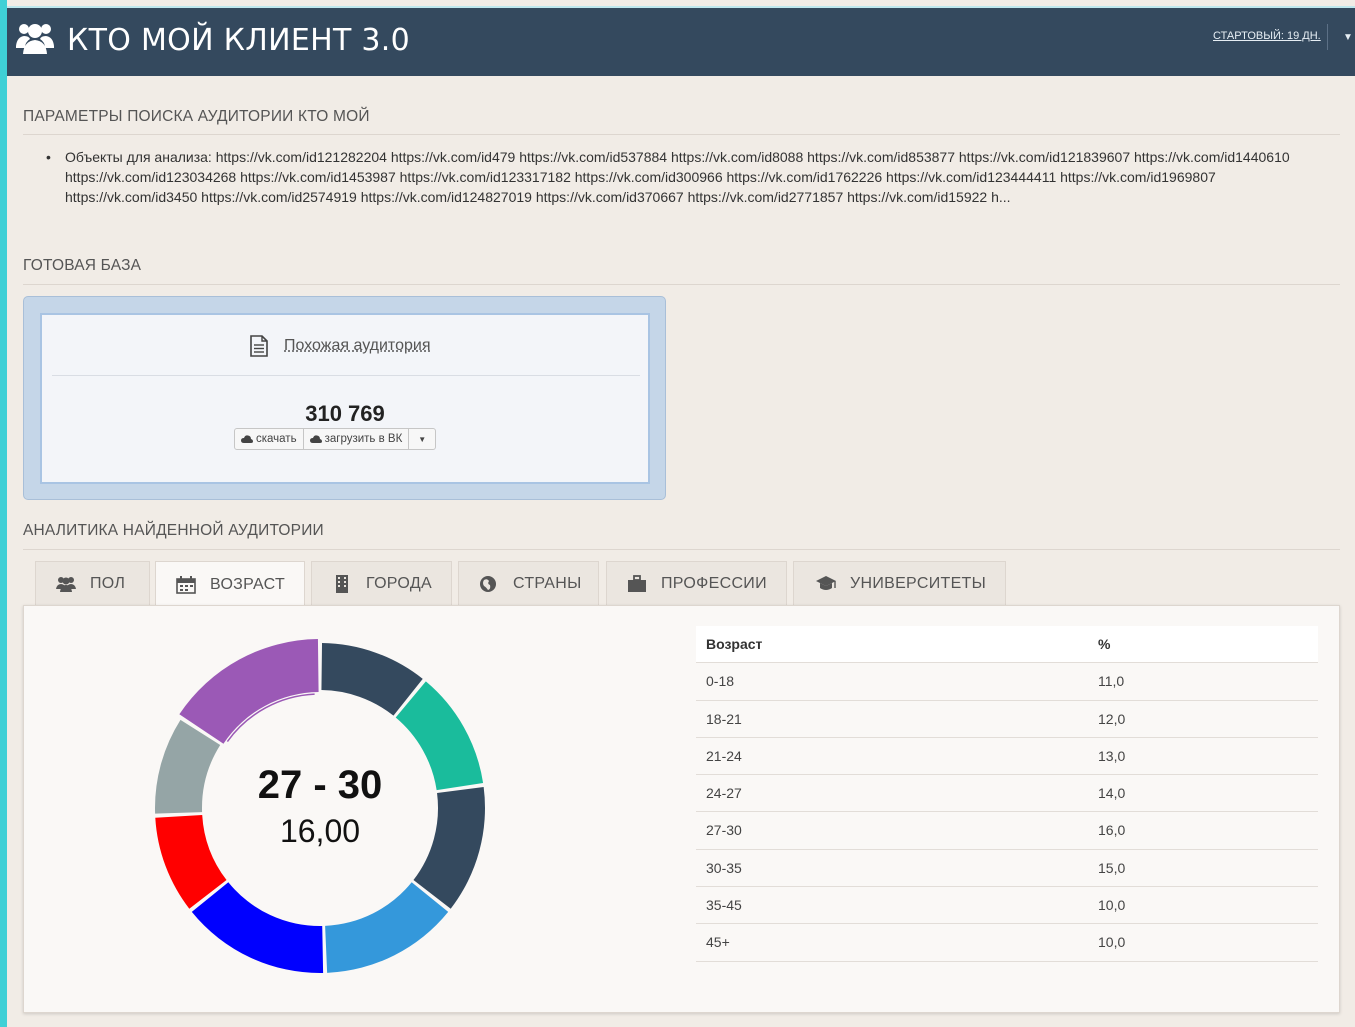 This screenshot has height=1027, width=1355. Describe the element at coordinates (248, 584) in the screenshot. I see `tab-label: ВОЗРАСТ` at that location.